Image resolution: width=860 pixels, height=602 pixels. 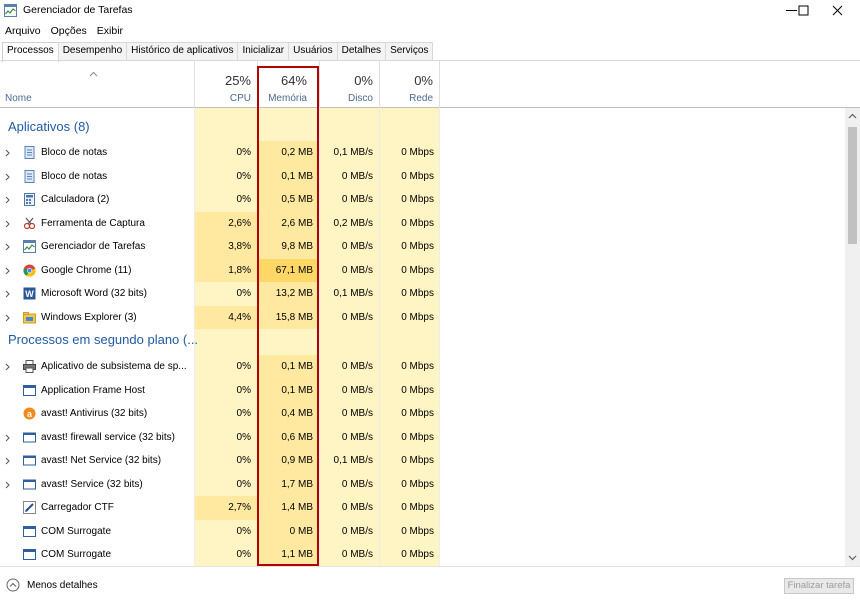 I want to click on tab-detalhes: Detalhes, so click(x=361, y=51).